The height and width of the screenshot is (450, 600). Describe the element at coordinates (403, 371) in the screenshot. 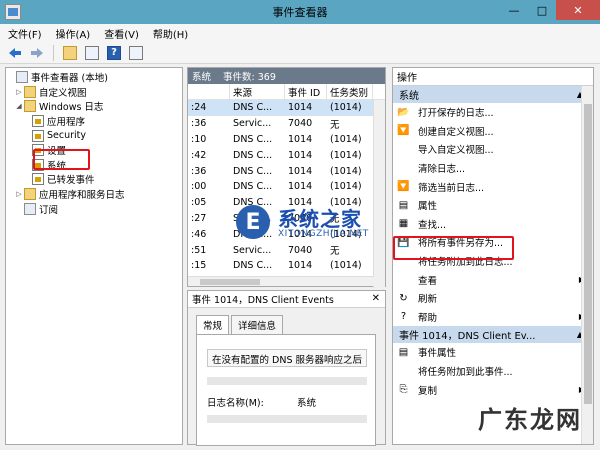

I see `attach-task-to-event-icon` at that location.